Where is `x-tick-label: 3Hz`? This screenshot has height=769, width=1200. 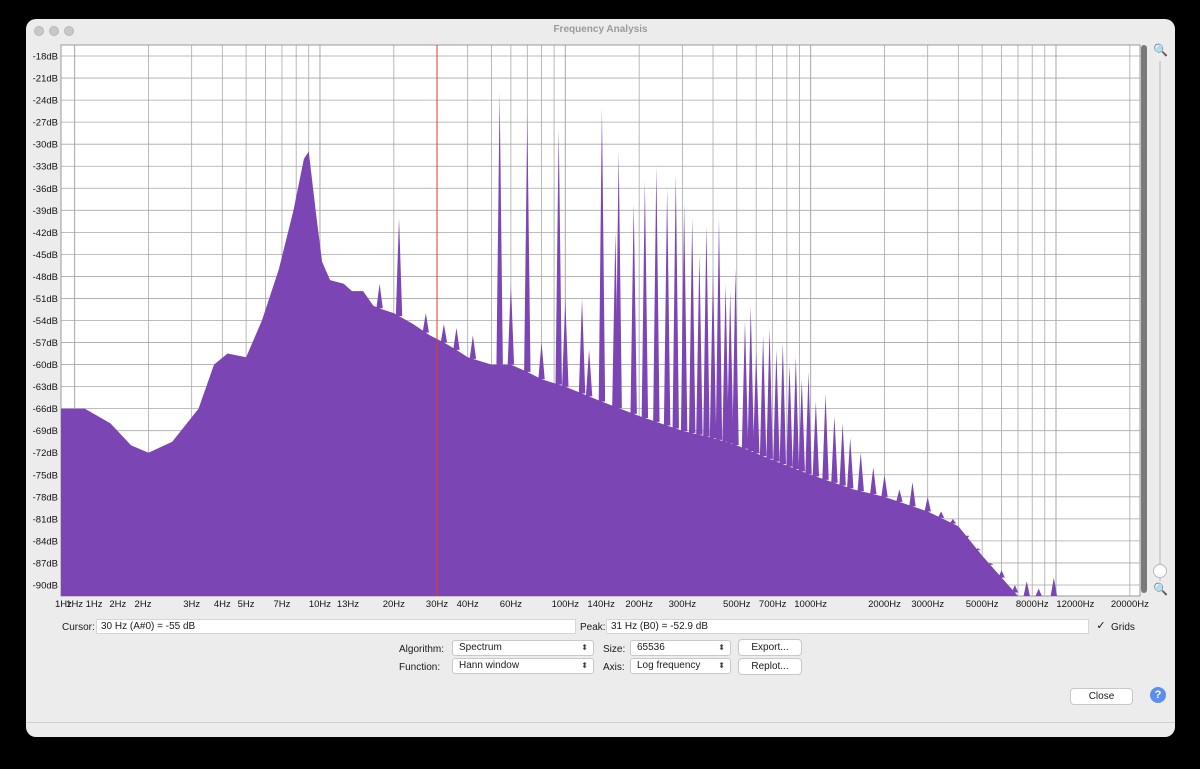 x-tick-label: 3Hz is located at coordinates (191, 604).